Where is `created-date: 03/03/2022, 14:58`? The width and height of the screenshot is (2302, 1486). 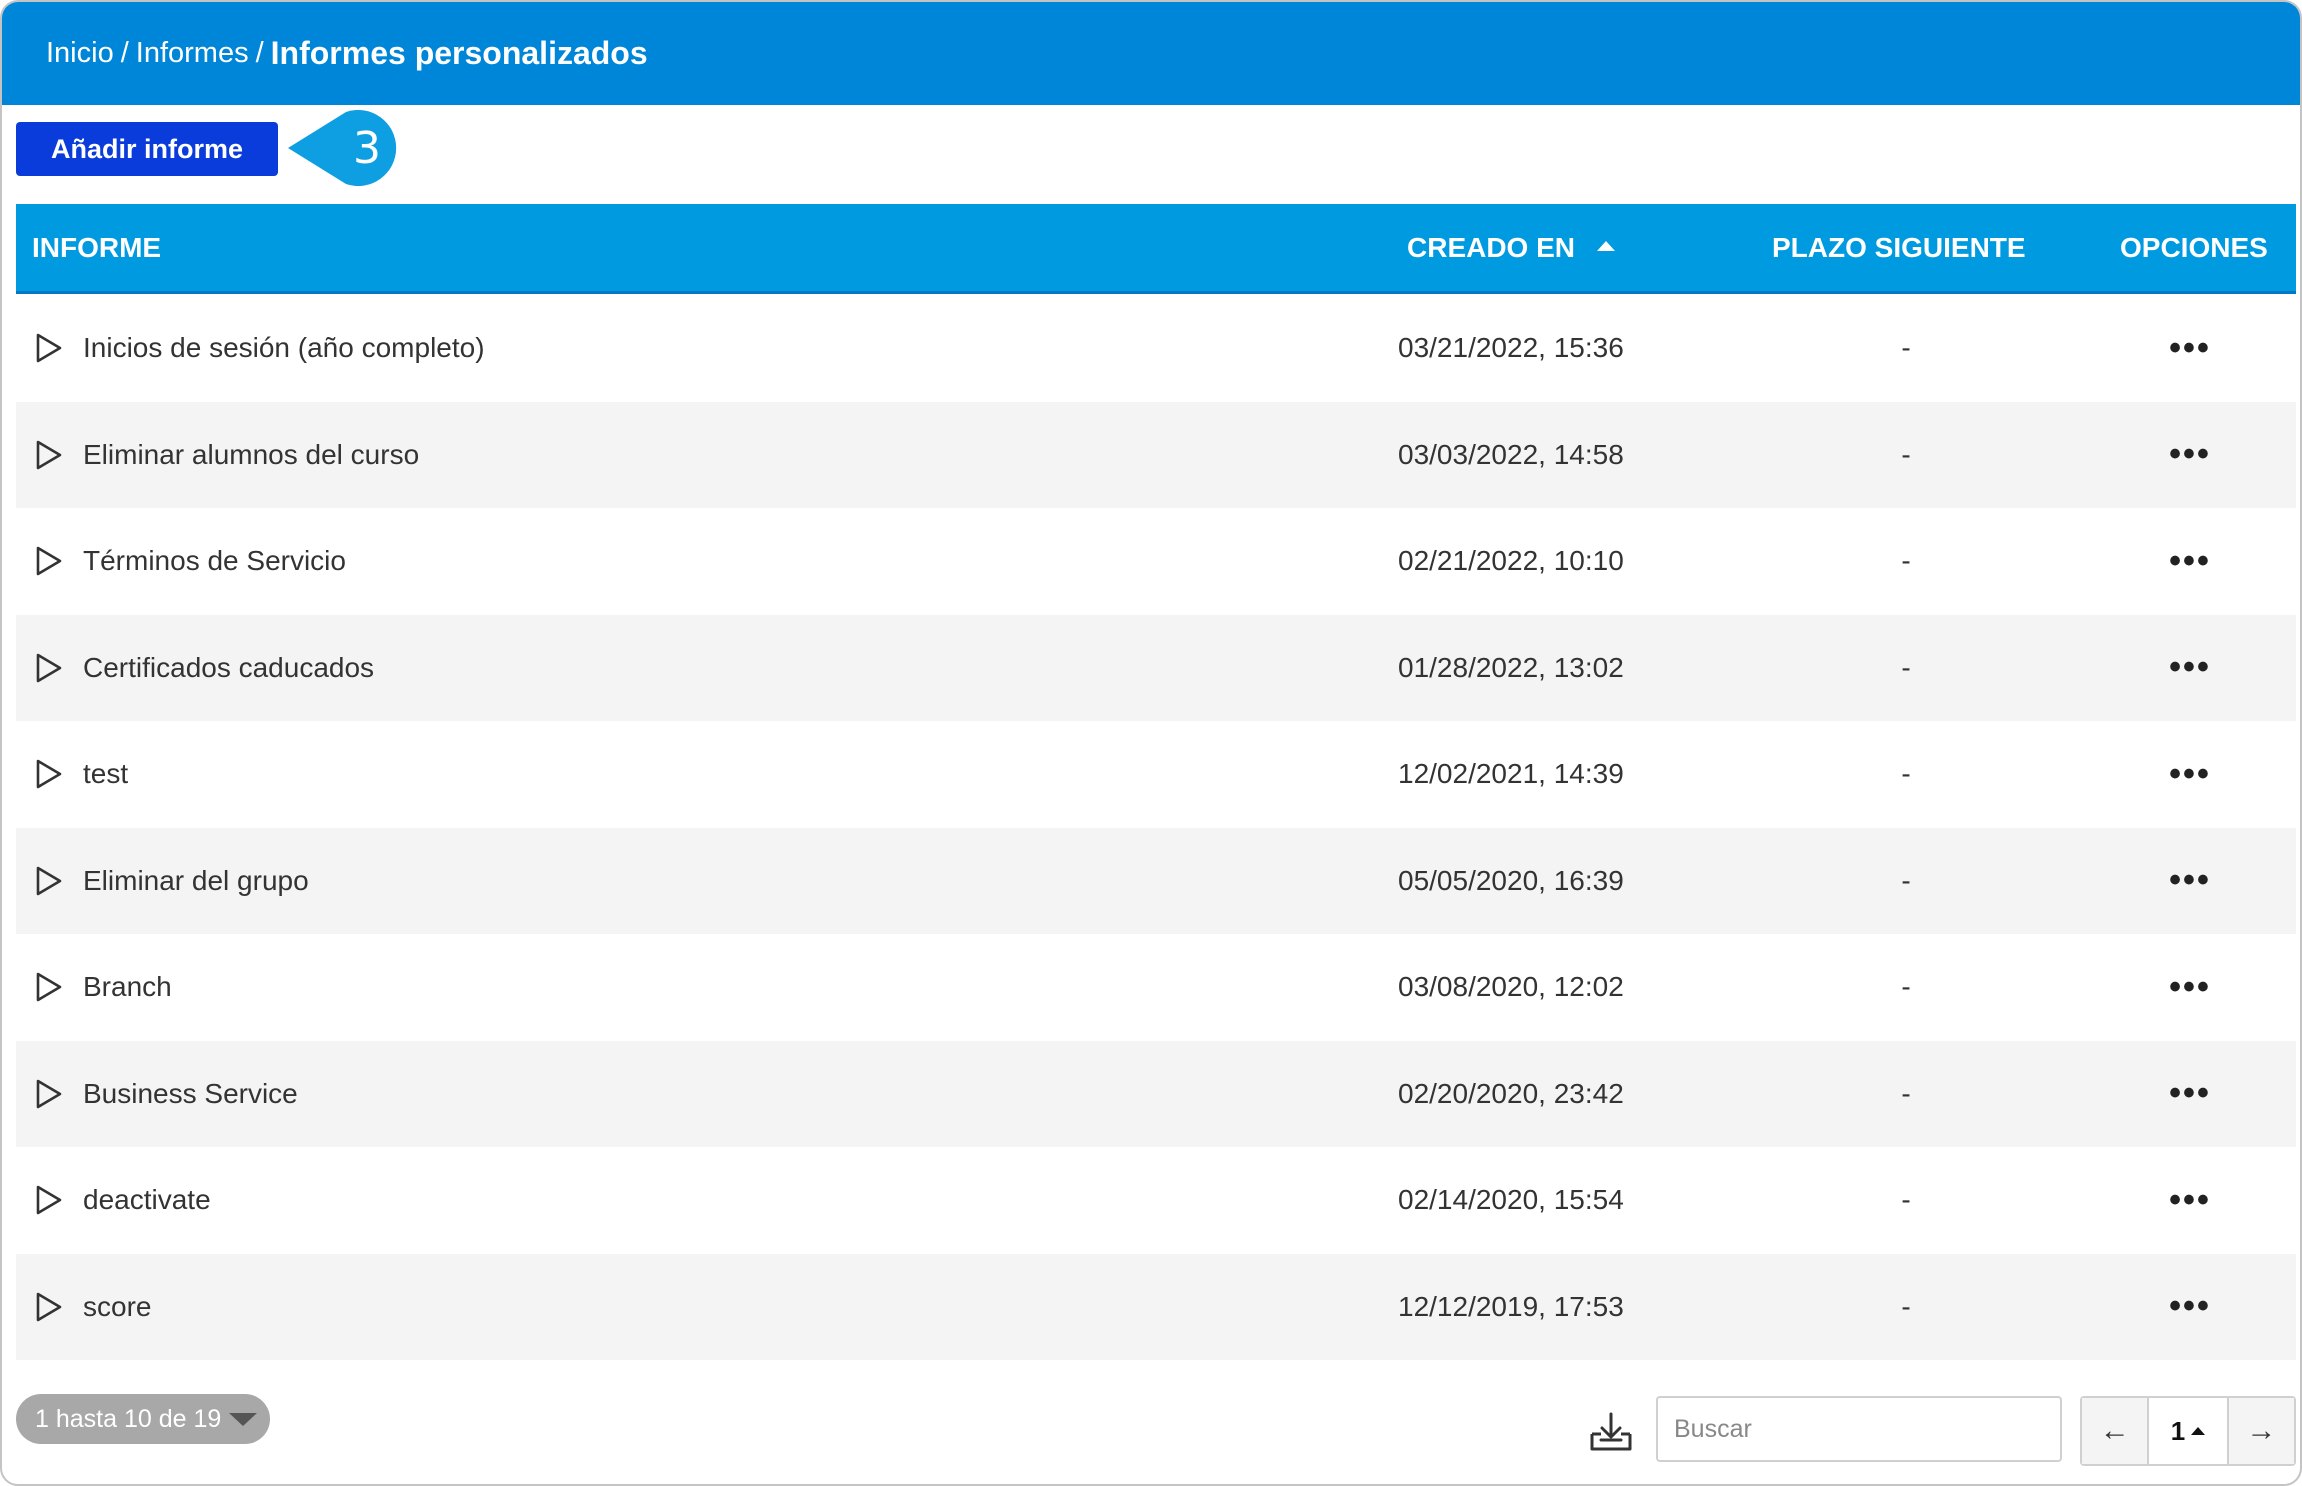
created-date: 03/03/2022, 14:58 is located at coordinates (1511, 454).